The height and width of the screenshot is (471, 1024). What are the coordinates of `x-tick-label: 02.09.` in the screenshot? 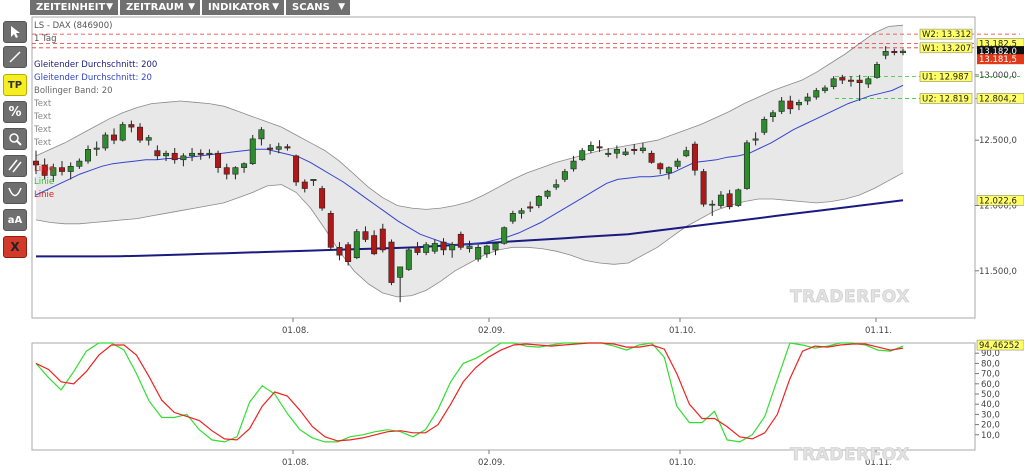 It's located at (491, 331).